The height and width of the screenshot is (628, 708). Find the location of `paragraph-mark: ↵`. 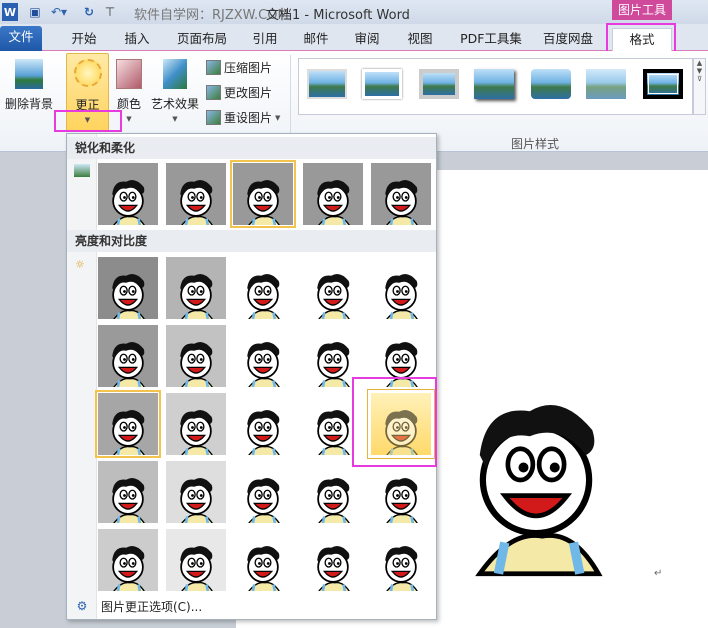

paragraph-mark: ↵ is located at coordinates (658, 573).